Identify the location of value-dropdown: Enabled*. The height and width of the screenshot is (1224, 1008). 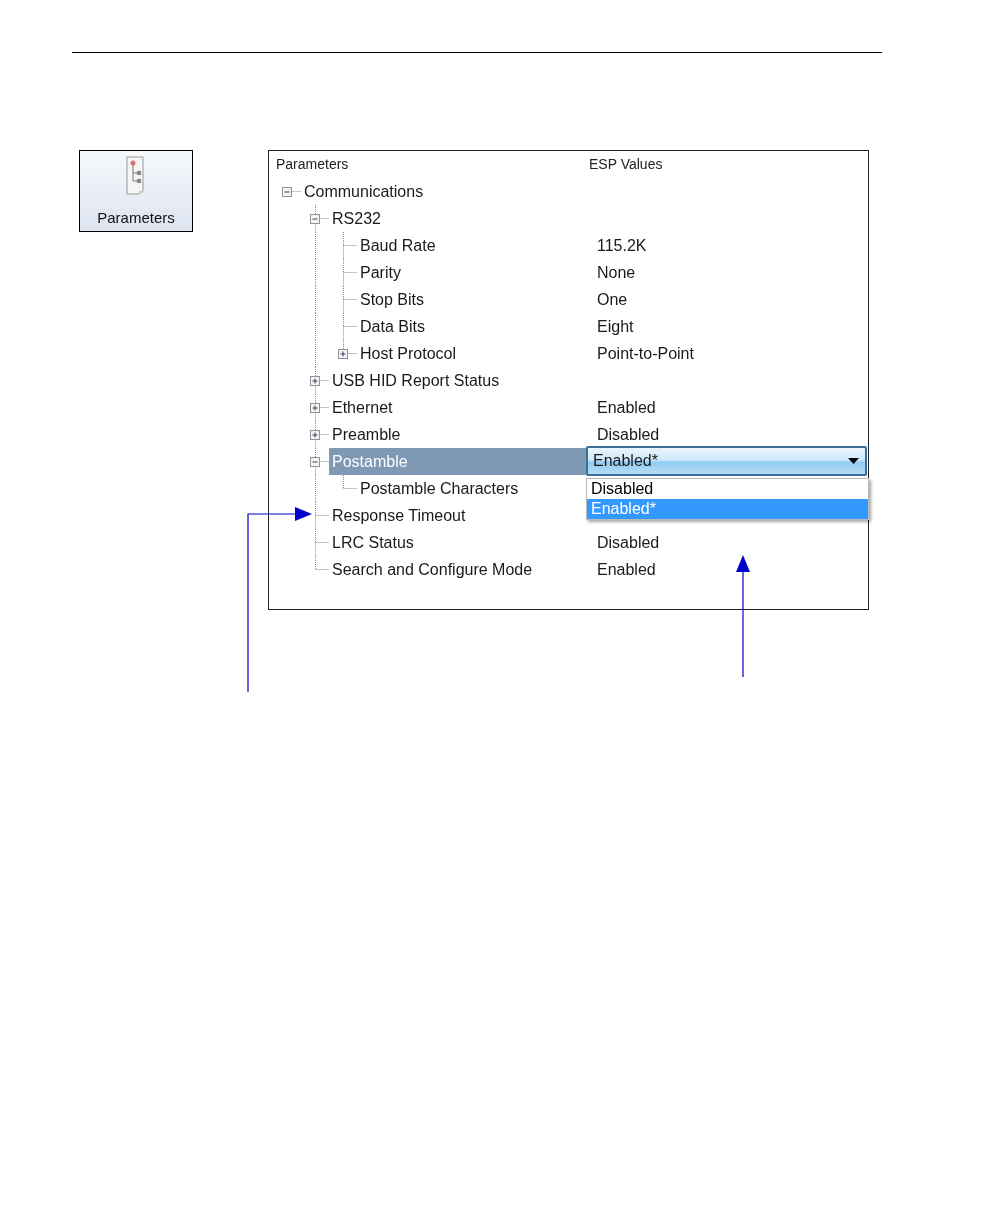
(726, 461).